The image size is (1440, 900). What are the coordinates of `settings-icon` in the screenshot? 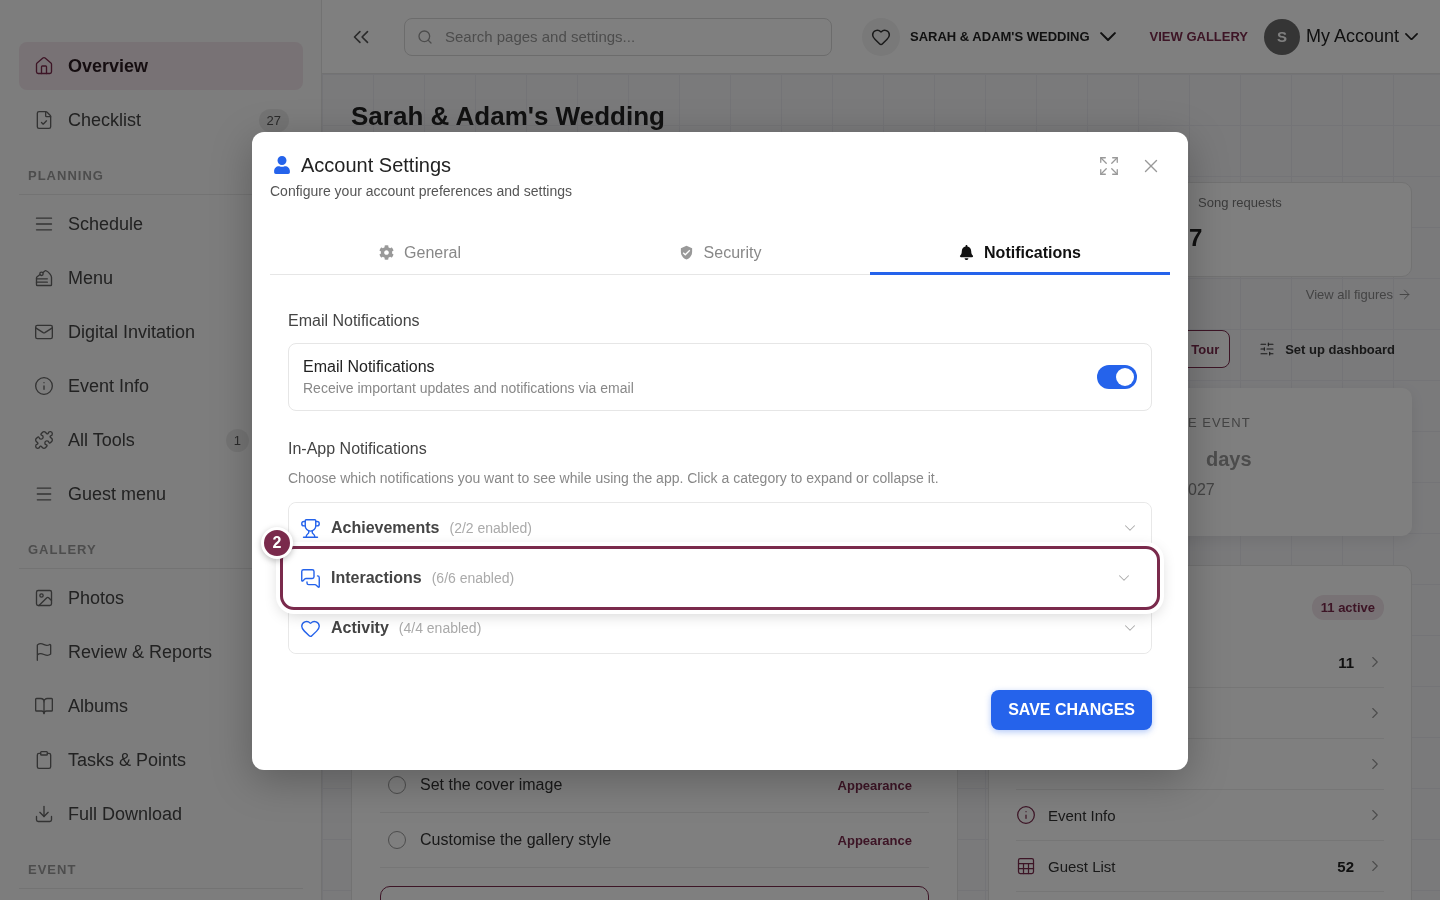 It's located at (387, 252).